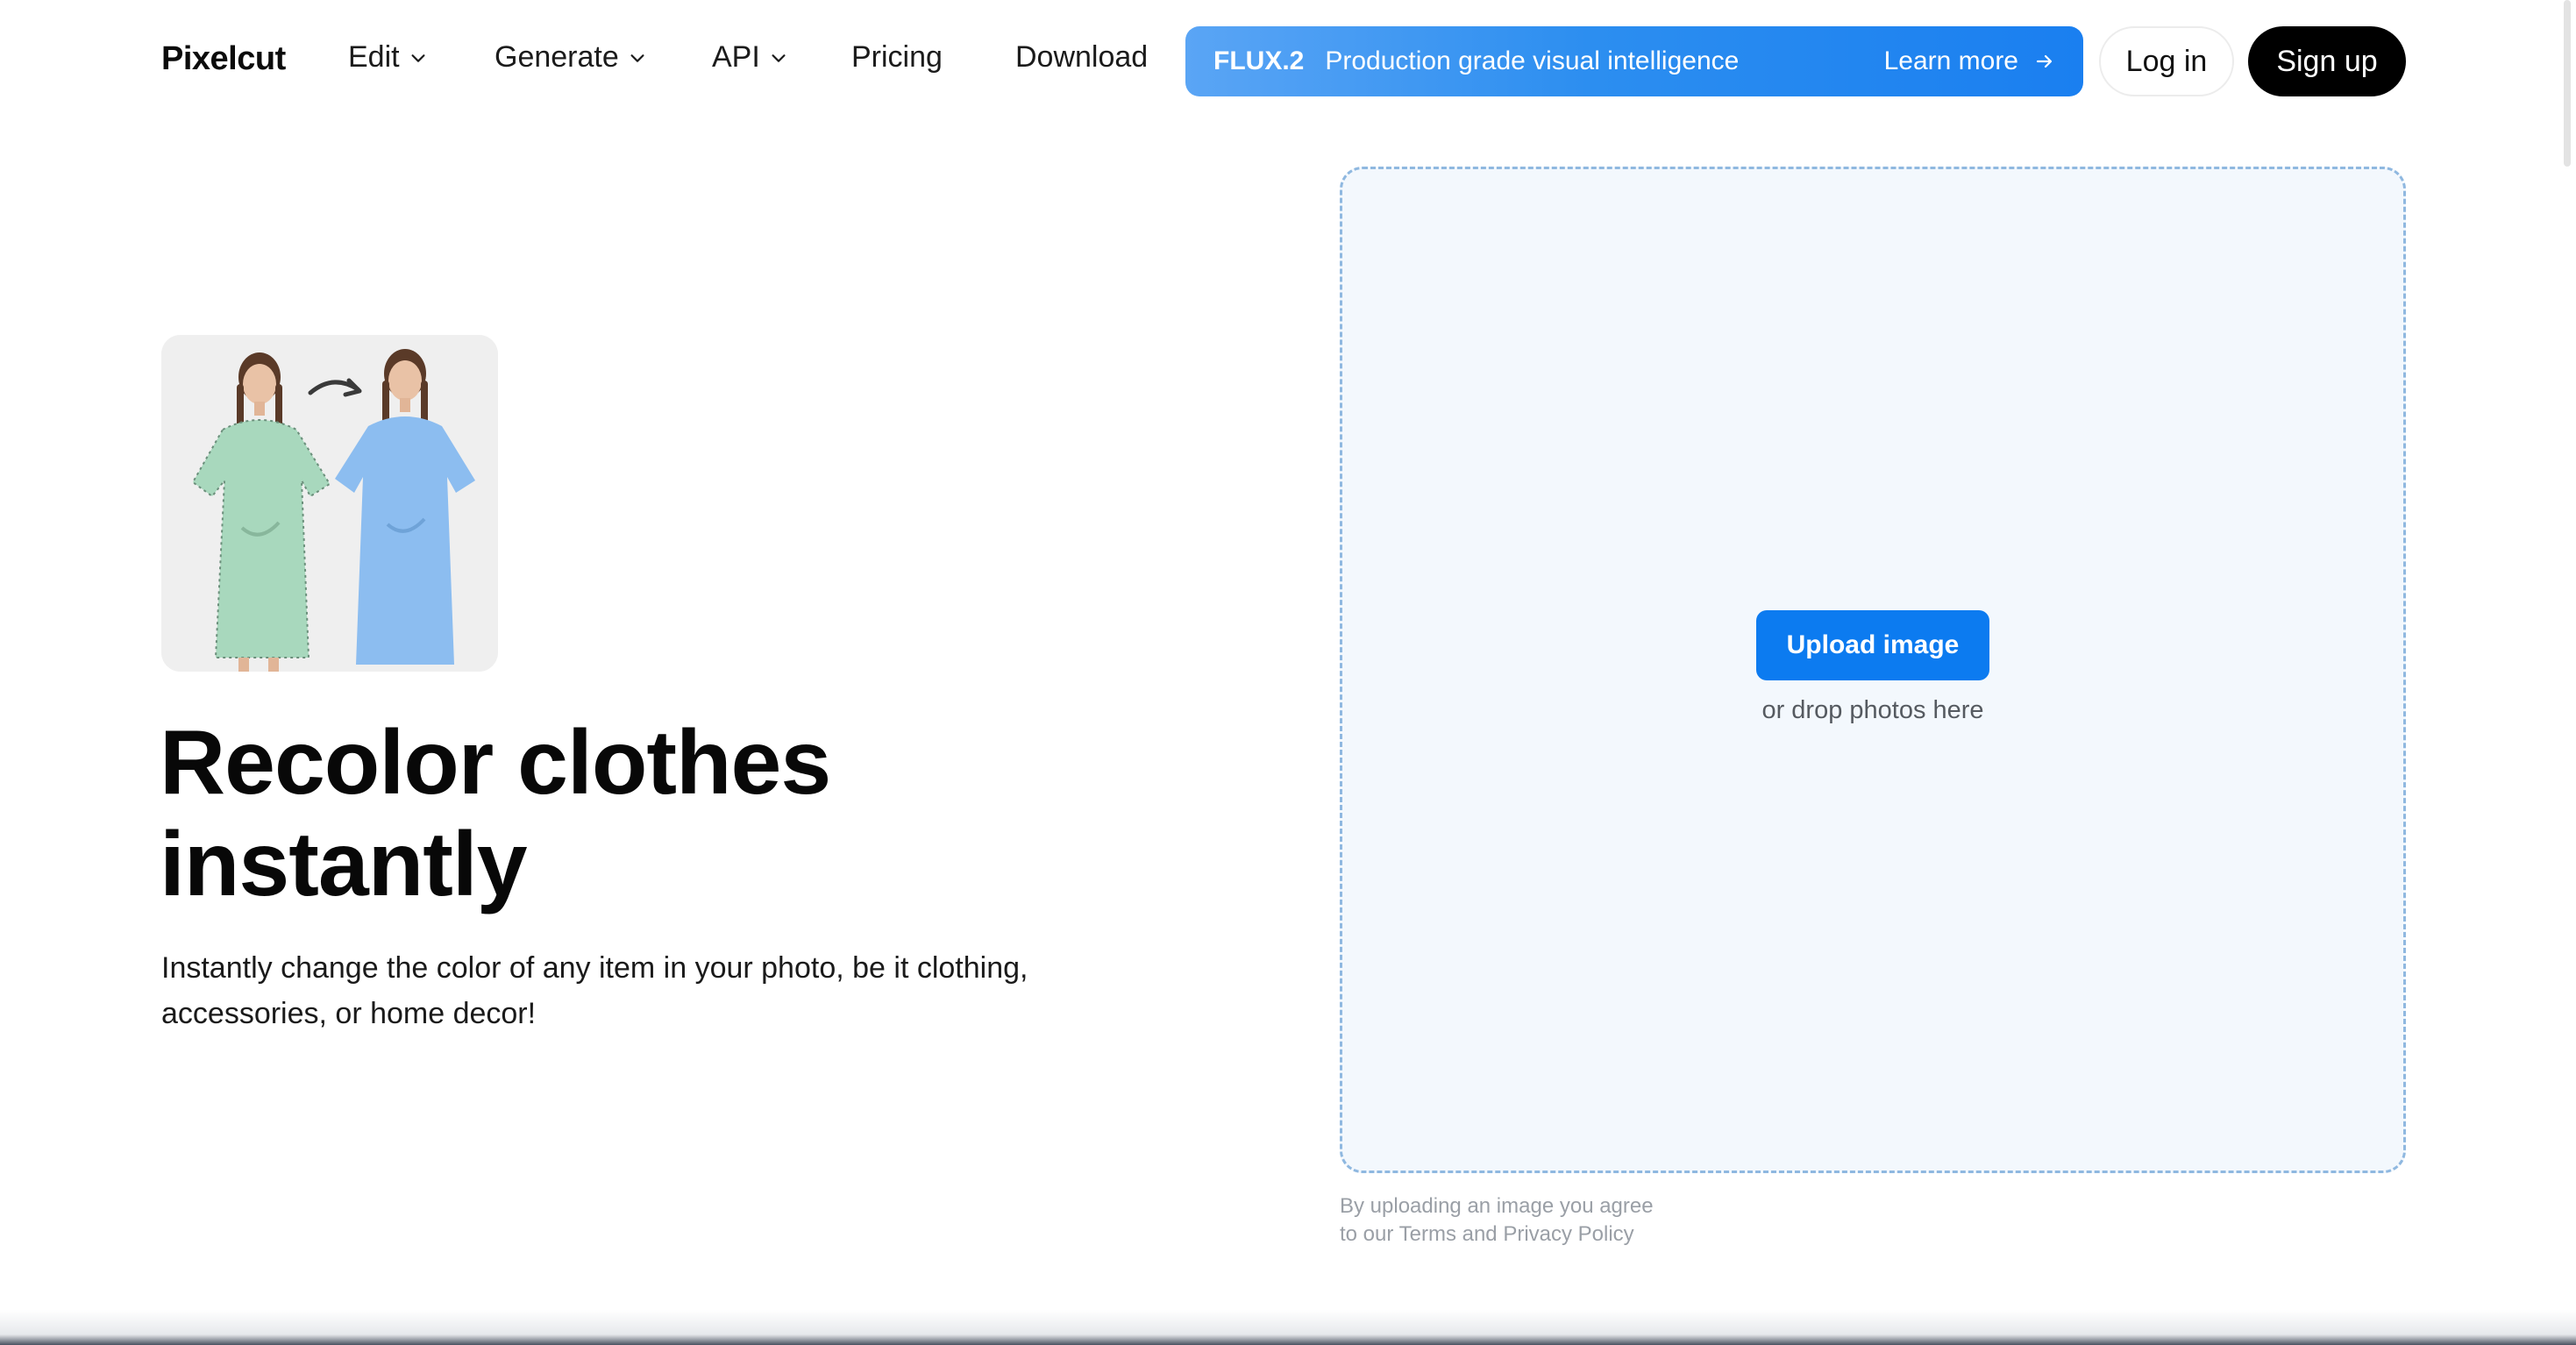 The width and height of the screenshot is (2576, 1345). What do you see at coordinates (223, 59) in the screenshot?
I see `brand-logo: Pixelcut` at bounding box center [223, 59].